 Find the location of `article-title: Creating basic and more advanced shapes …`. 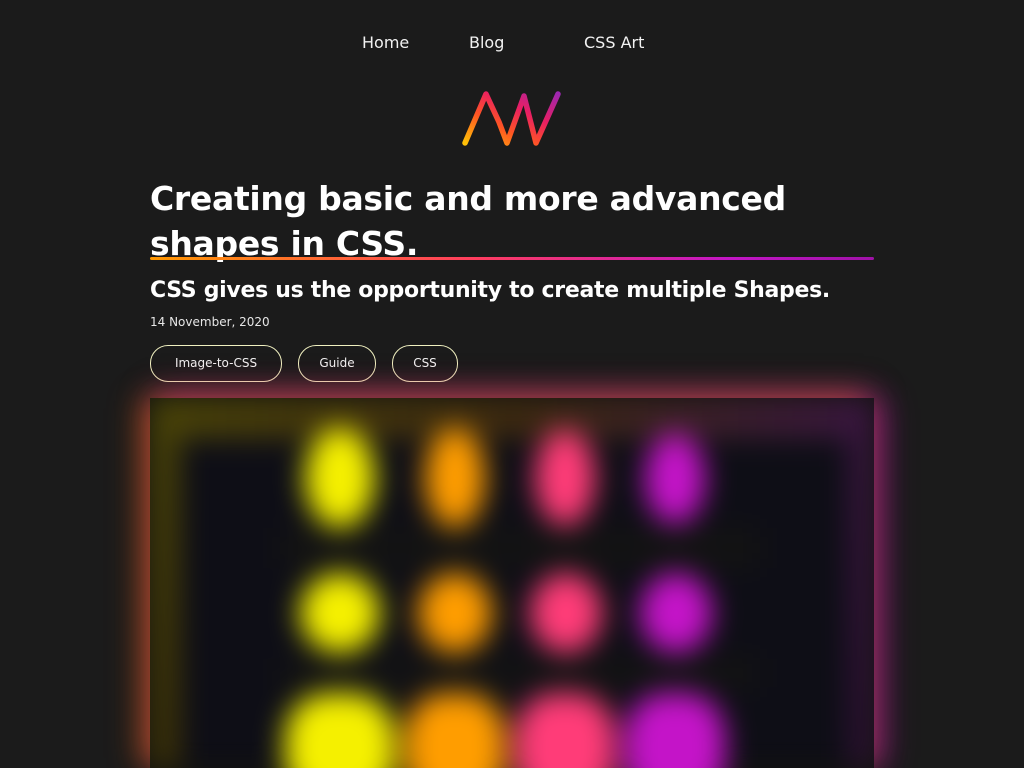

article-title: Creating basic and more advanced shapes … is located at coordinates (468, 221).